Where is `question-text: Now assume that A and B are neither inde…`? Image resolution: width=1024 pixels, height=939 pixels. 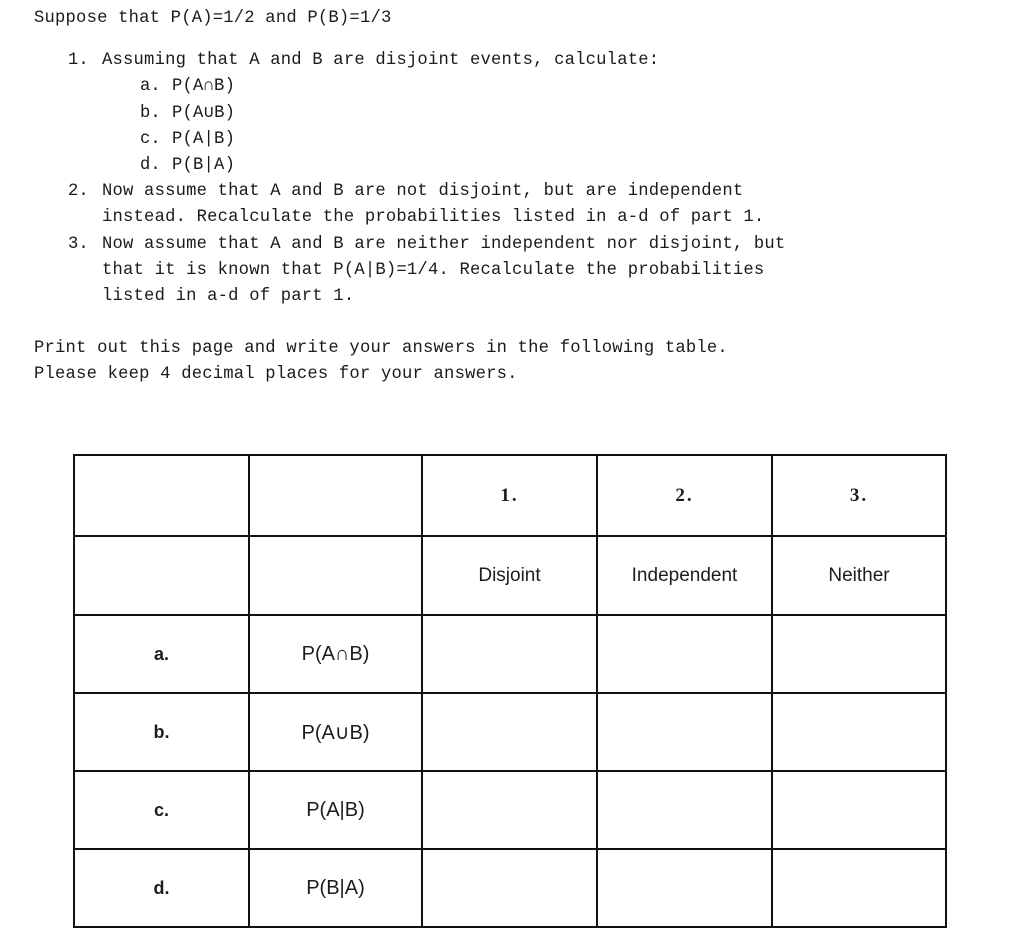 question-text: Now assume that A and B are neither inde… is located at coordinates (444, 244).